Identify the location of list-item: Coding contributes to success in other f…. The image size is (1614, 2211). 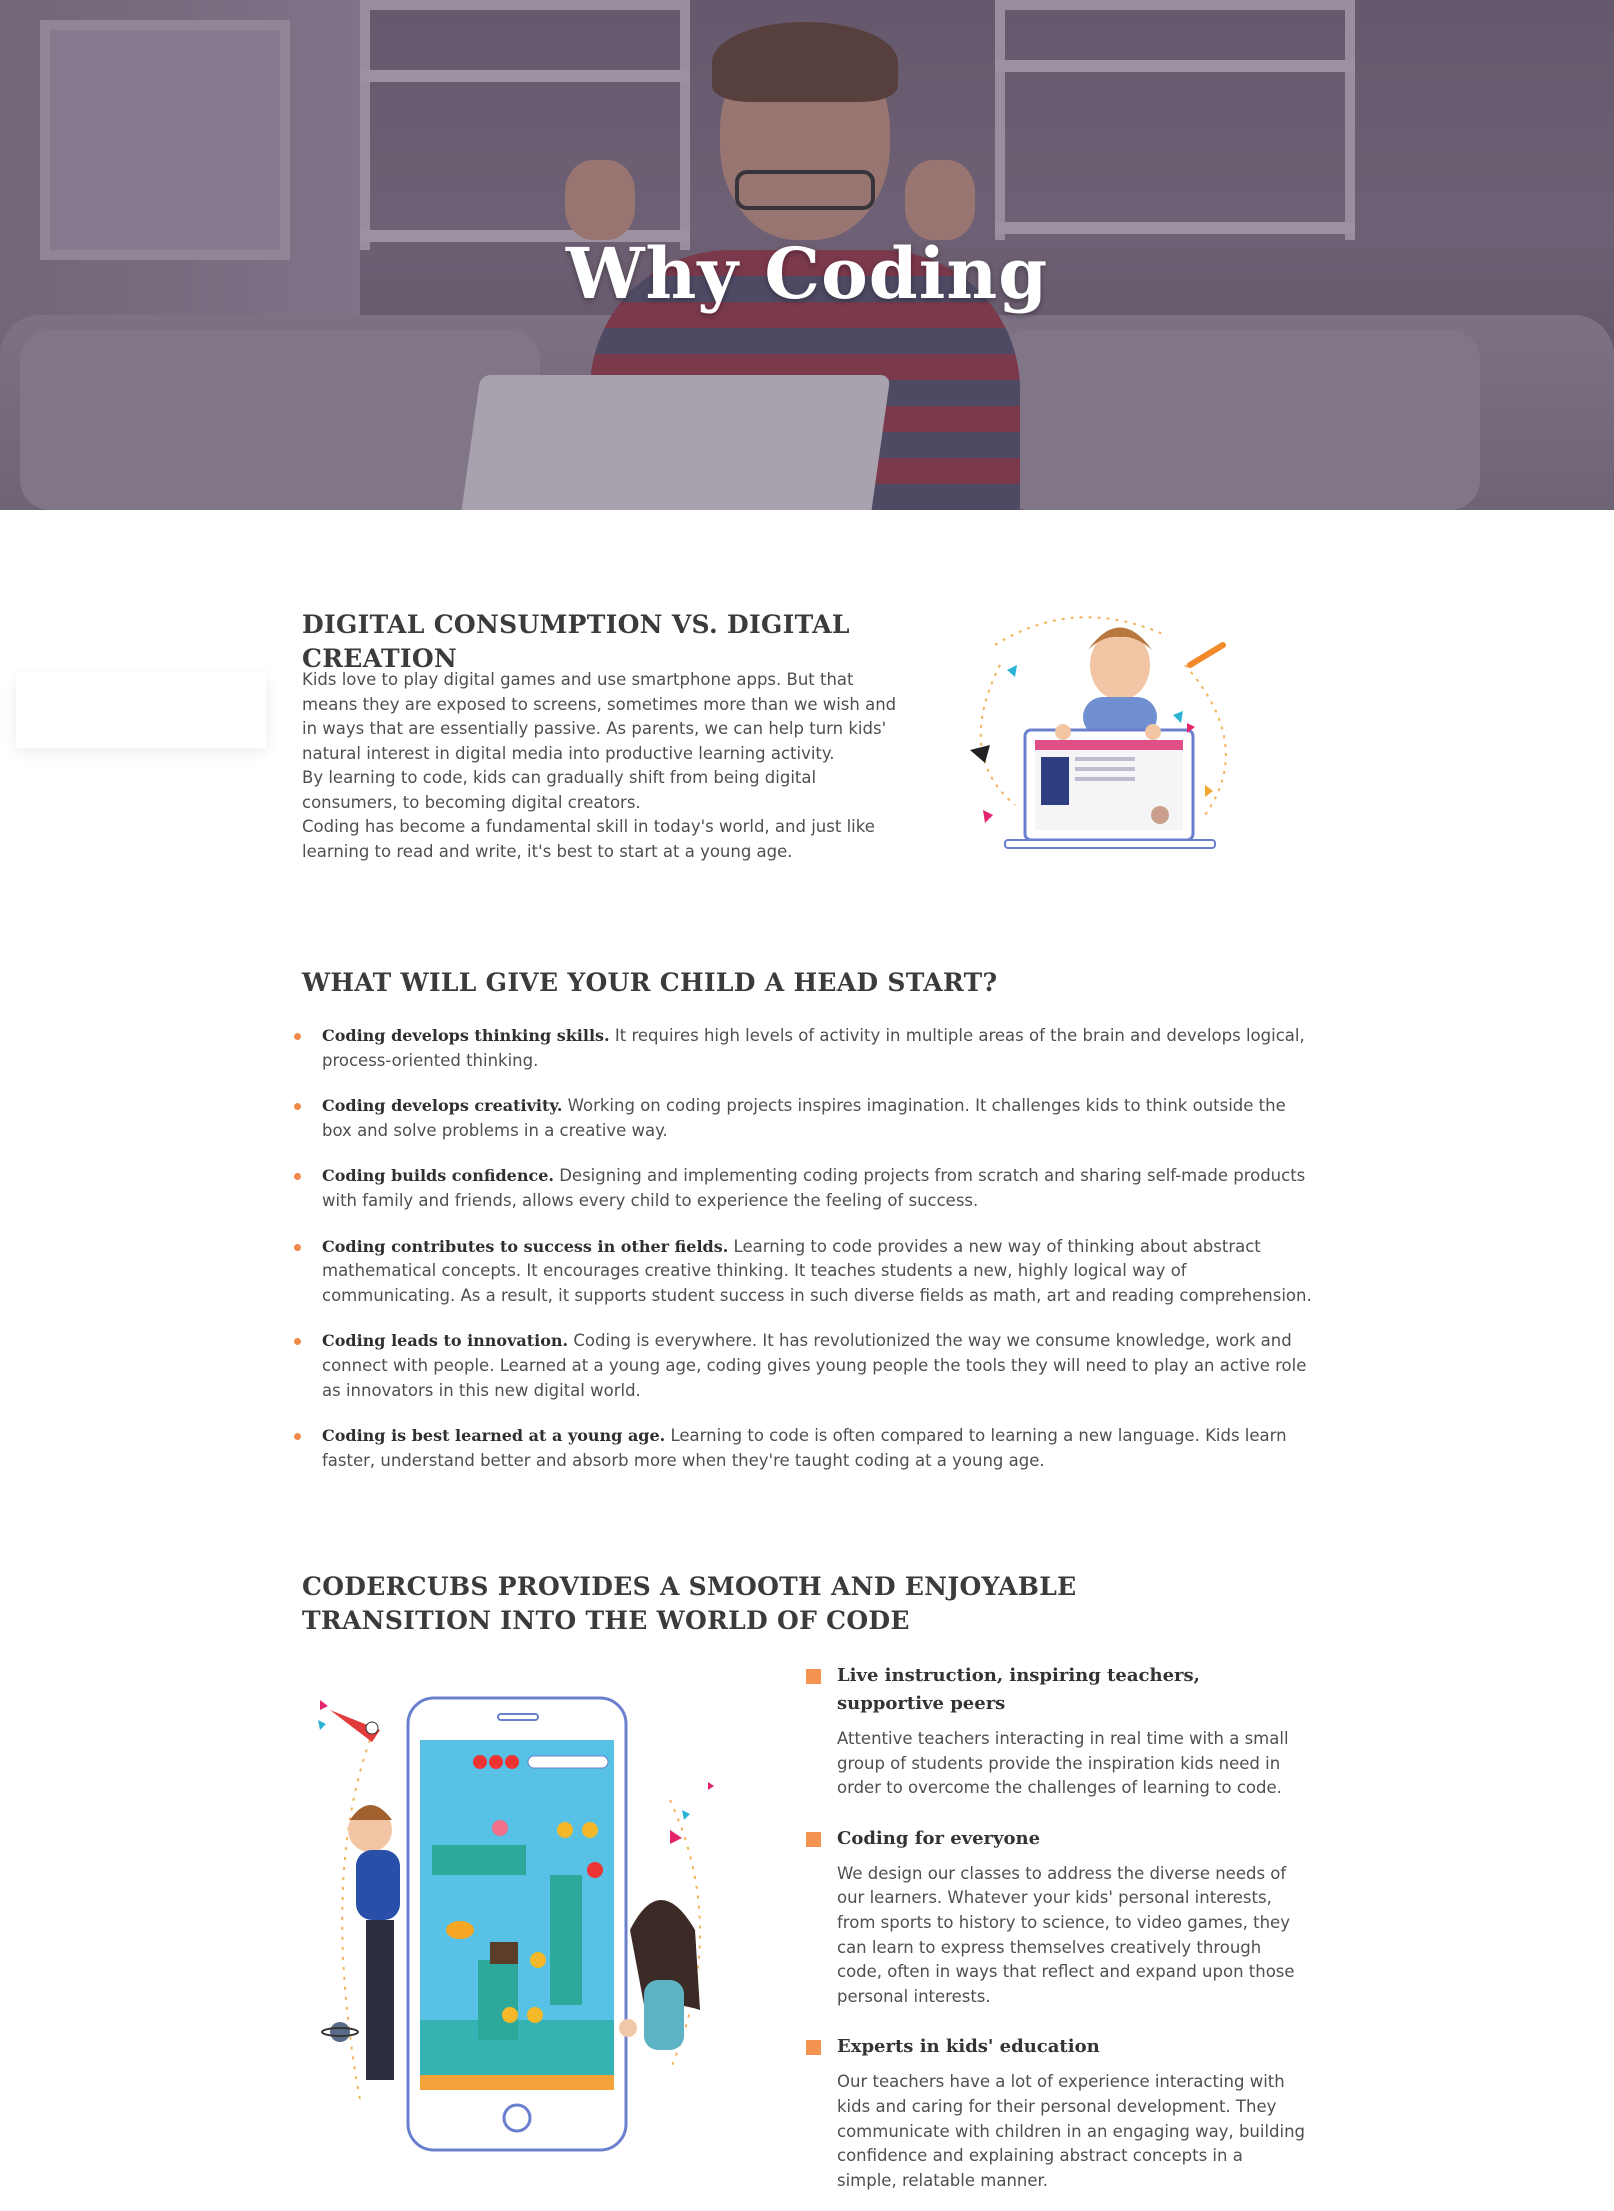
(802, 1272).